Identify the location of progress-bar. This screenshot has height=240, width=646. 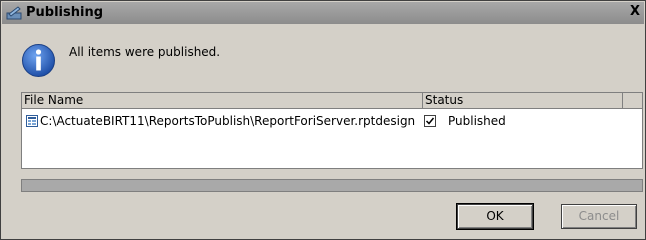
(332, 185).